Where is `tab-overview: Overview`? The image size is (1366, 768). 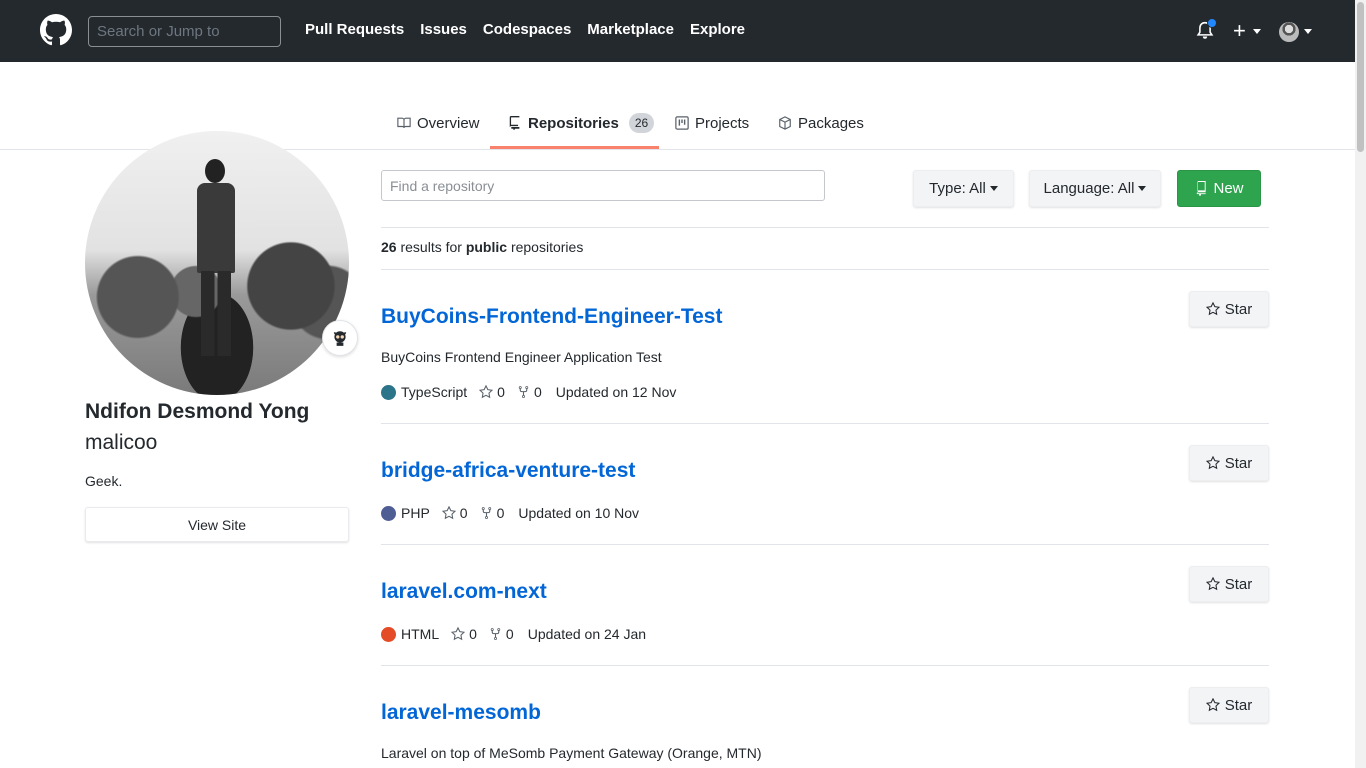 tab-overview: Overview is located at coordinates (438, 123).